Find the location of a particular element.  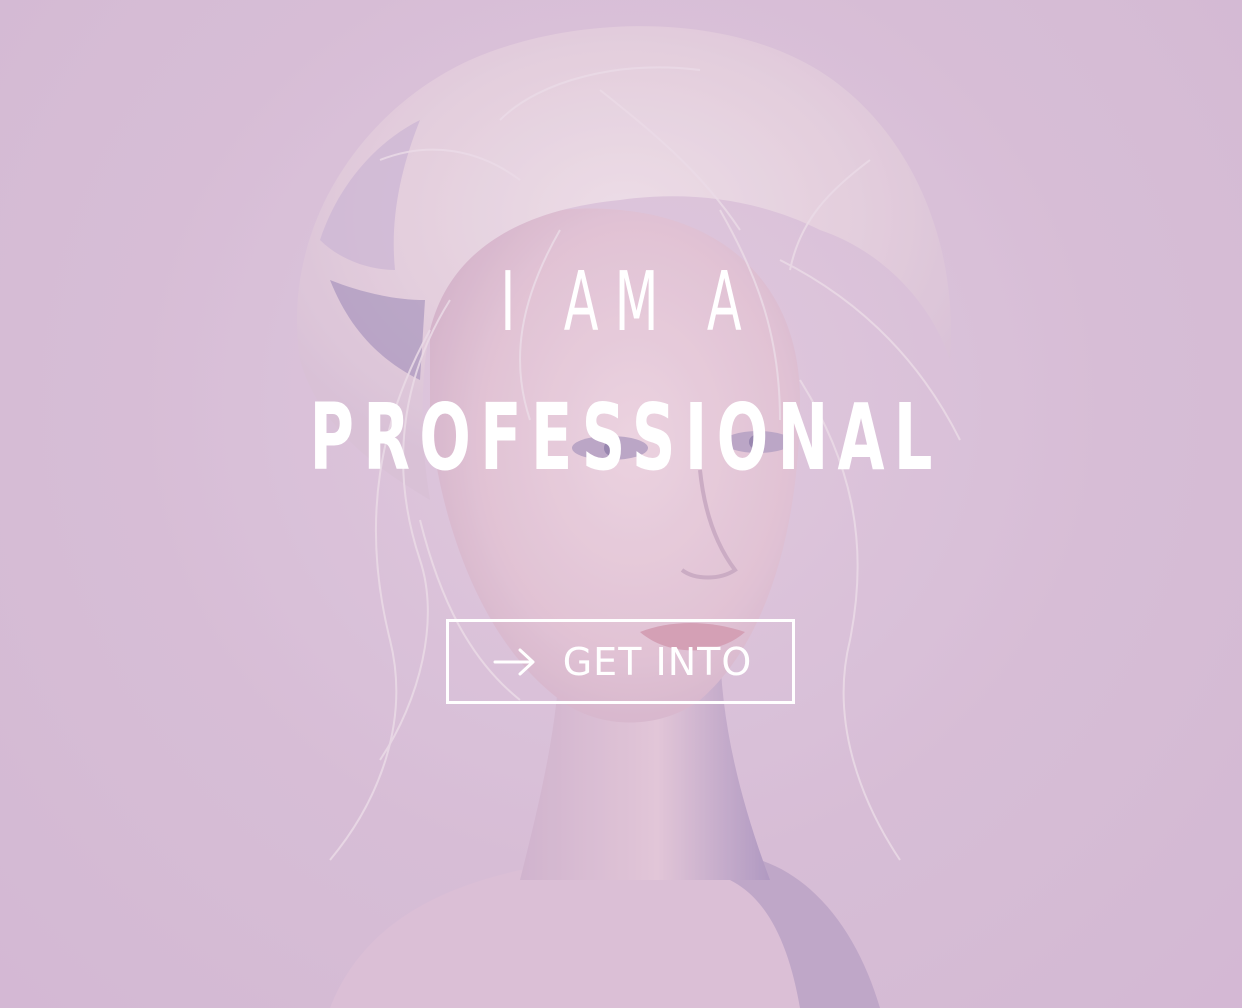

get-into-button: GET INTO is located at coordinates (620, 661).